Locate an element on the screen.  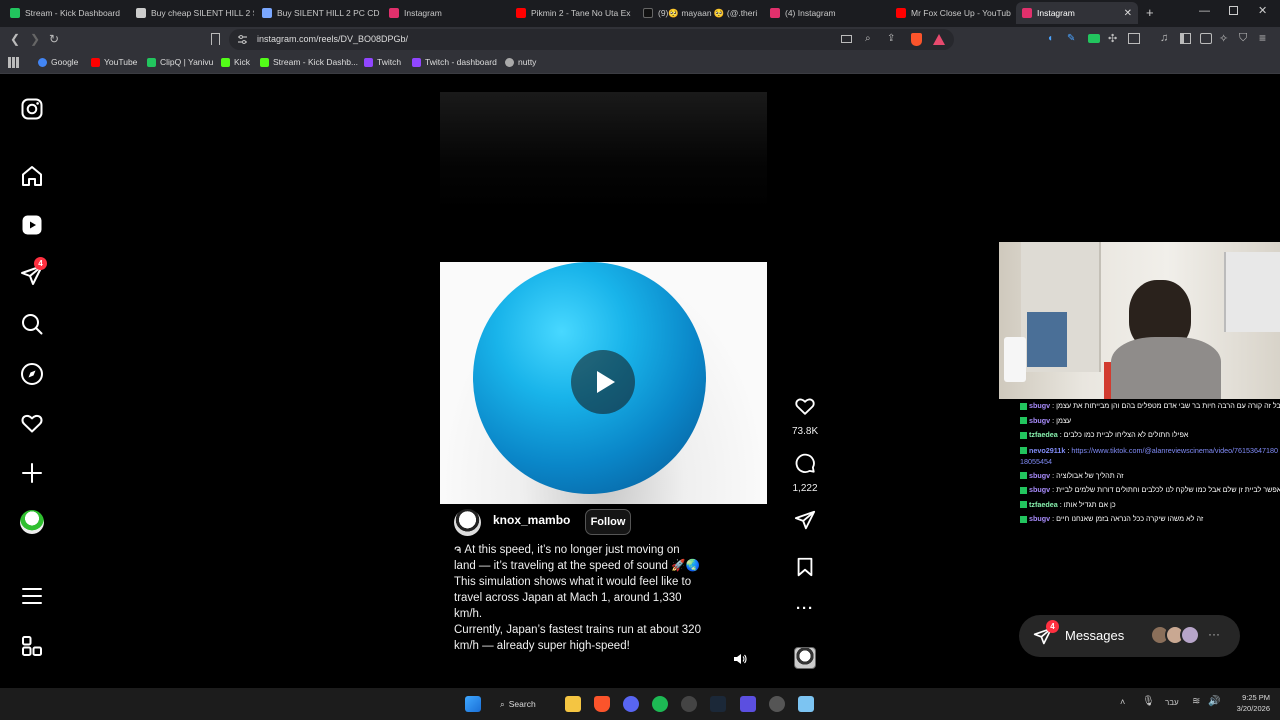
author-avatar is located at coordinates (467, 522).